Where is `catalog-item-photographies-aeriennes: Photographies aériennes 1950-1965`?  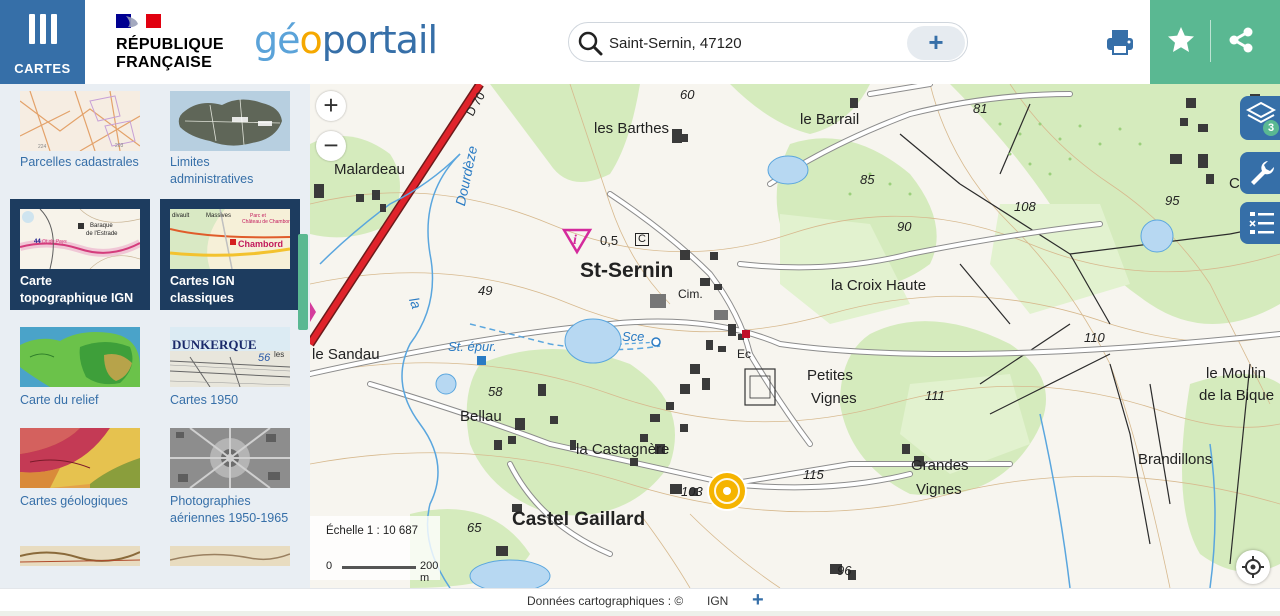 catalog-item-photographies-aeriennes: Photographies aériennes 1950-1965 is located at coordinates (220, 474).